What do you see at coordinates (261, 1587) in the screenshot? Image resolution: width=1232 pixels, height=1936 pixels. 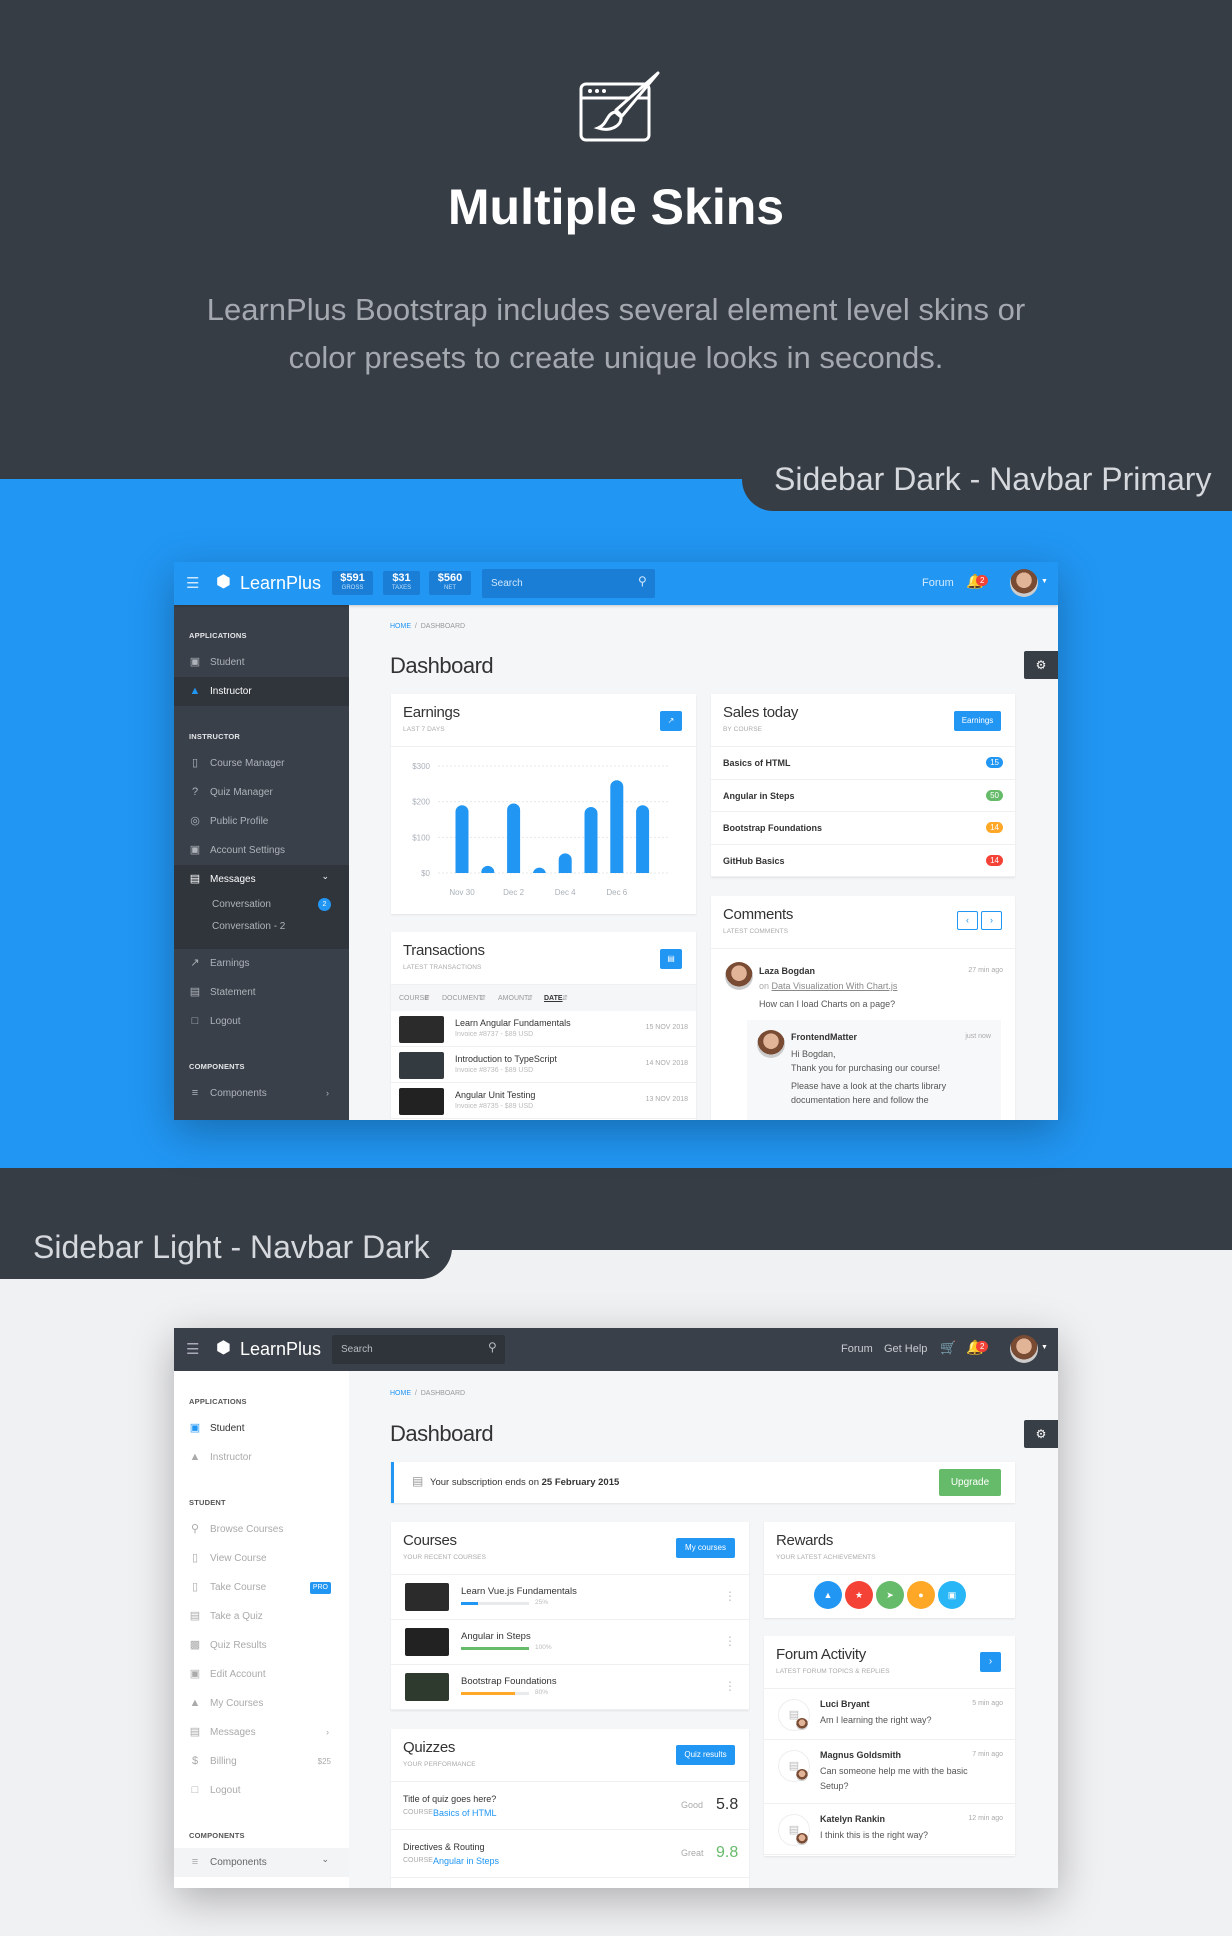 I see `sidebar-item-take-course: ▯ Take Course PRO` at bounding box center [261, 1587].